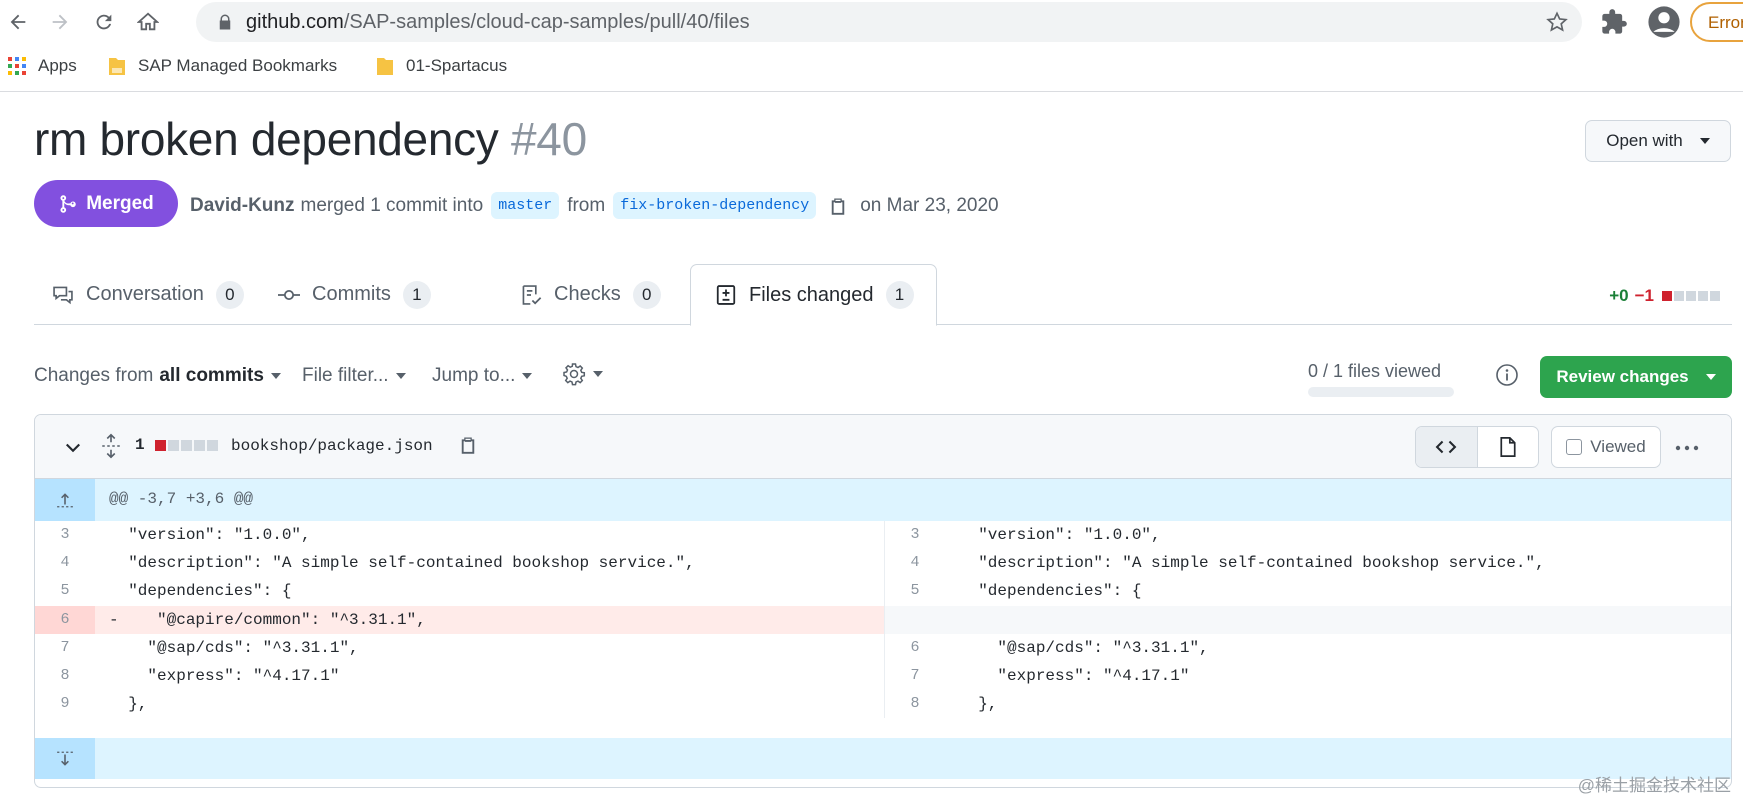 The image size is (1743, 802). I want to click on changes-from-dropdown: Changes from all commits, so click(157, 376).